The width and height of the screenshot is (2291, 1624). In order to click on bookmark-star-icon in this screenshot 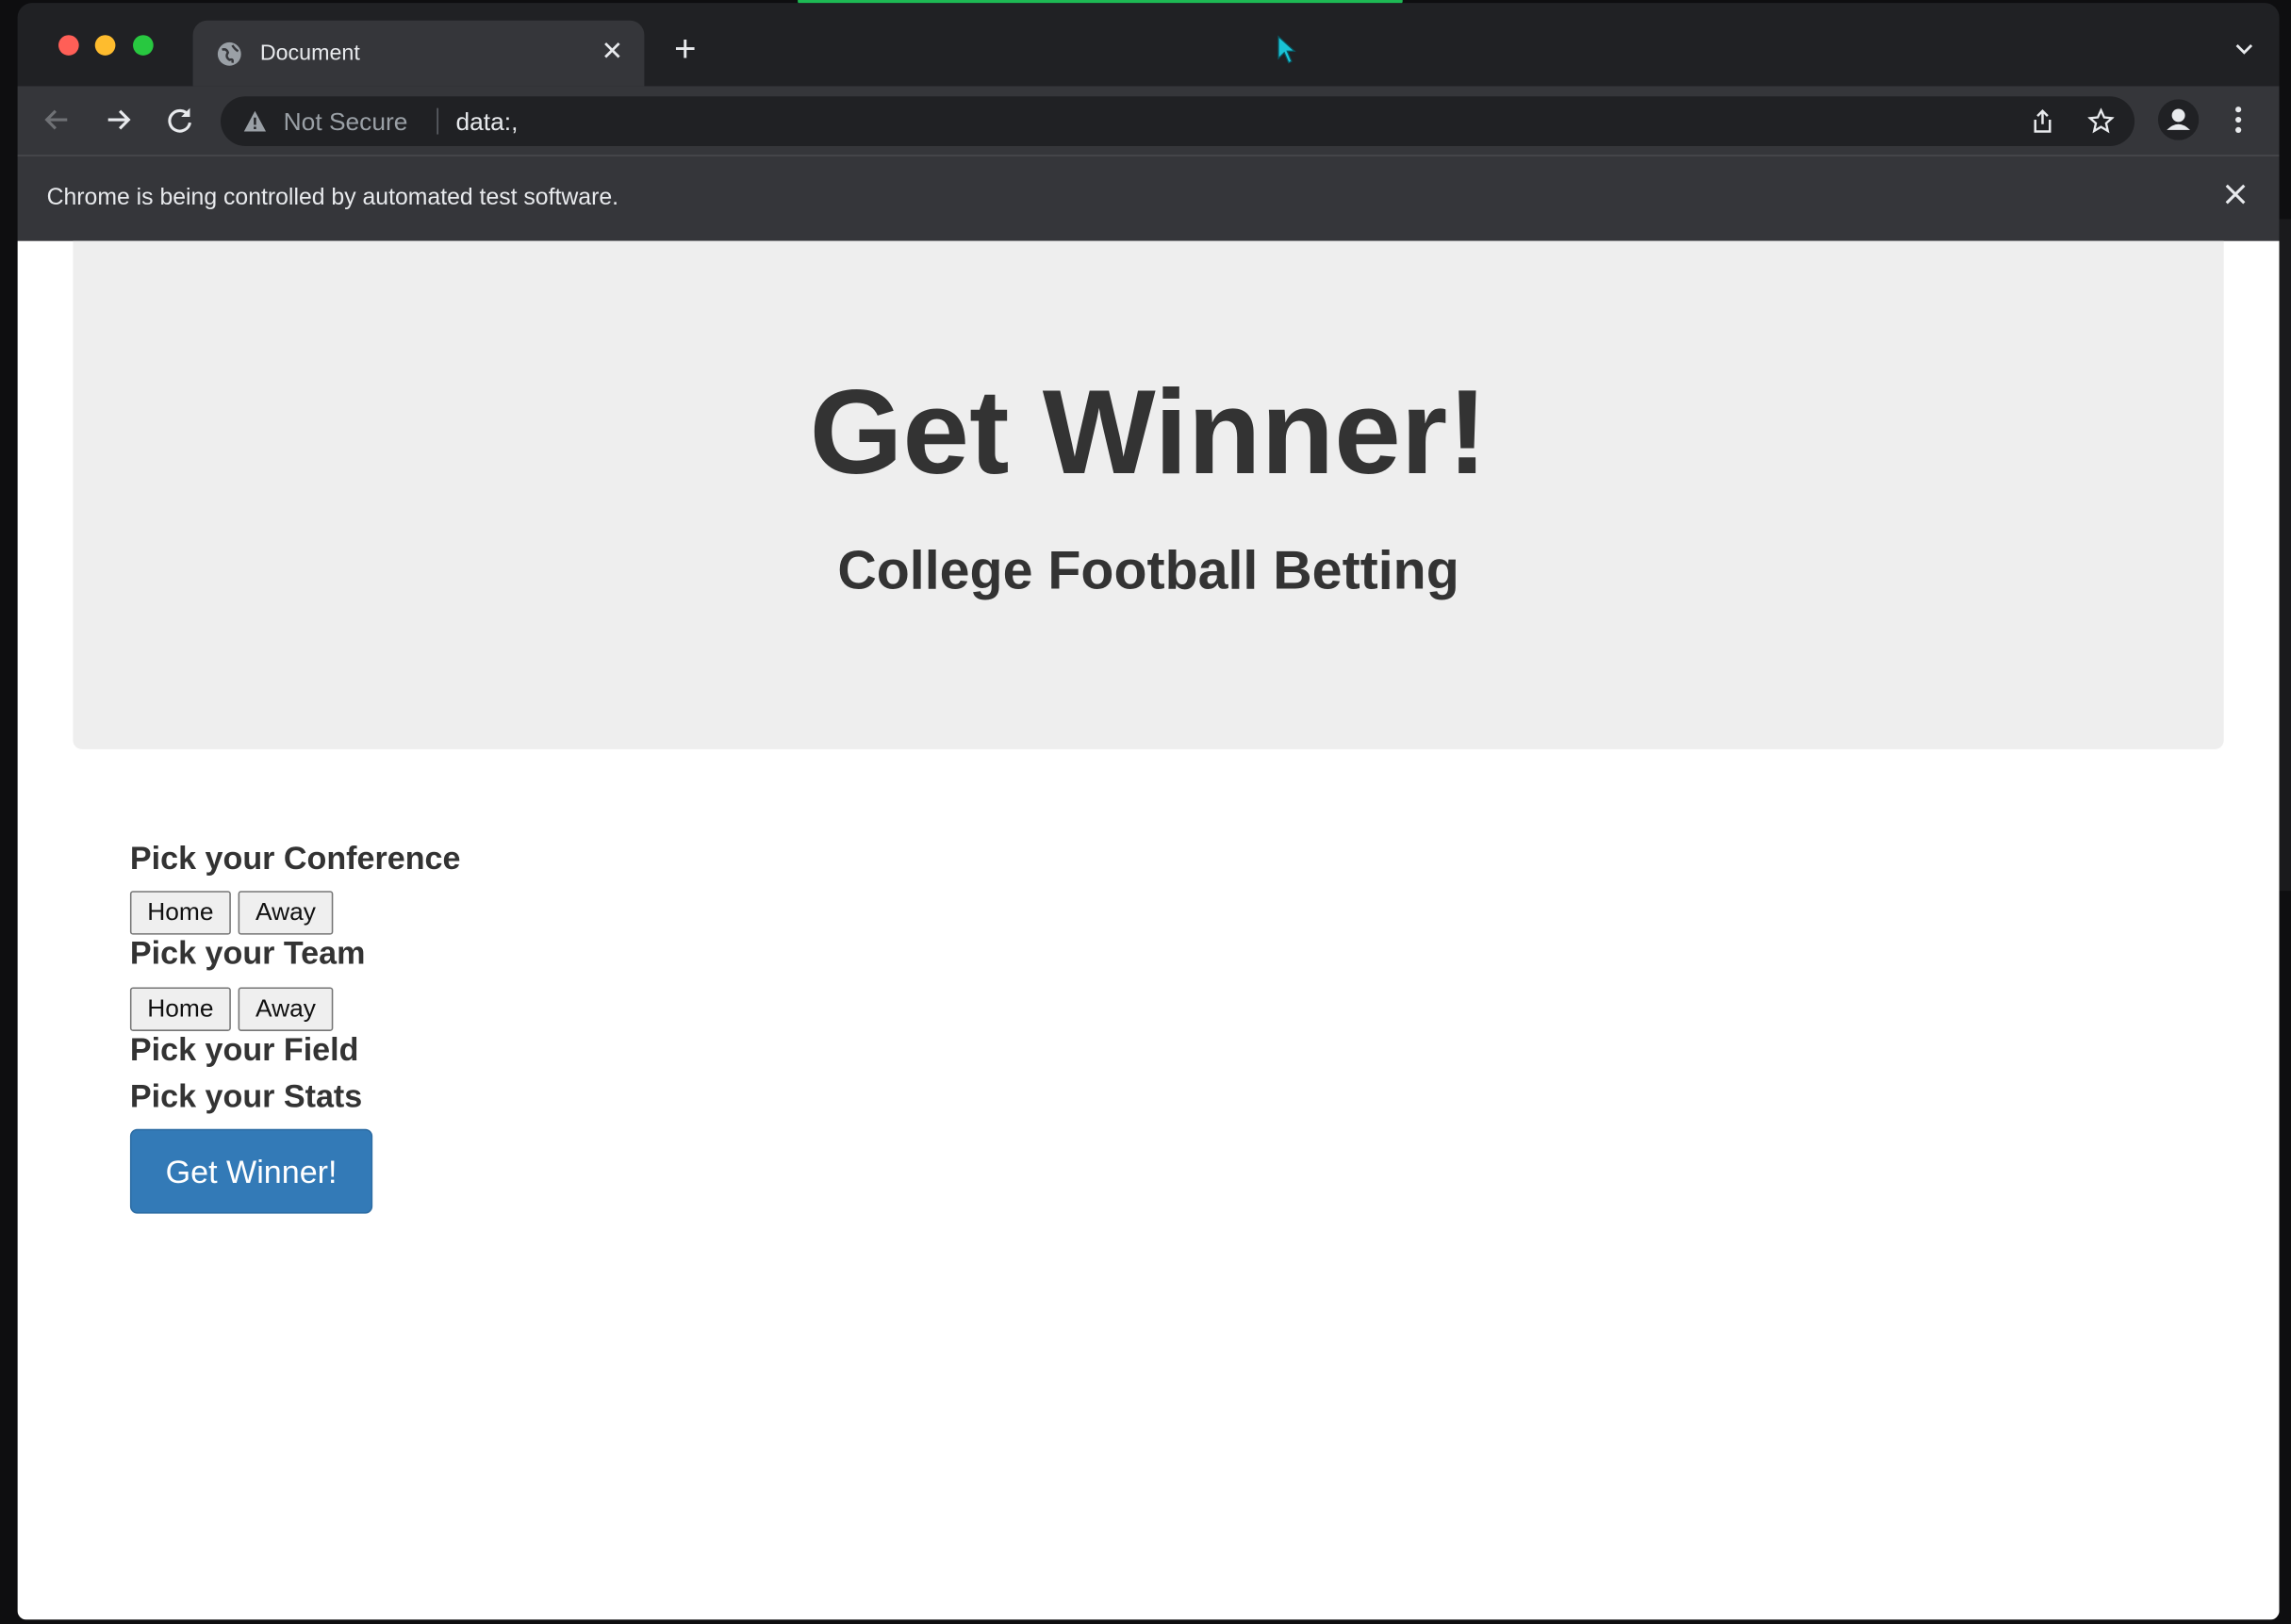, I will do `click(2101, 121)`.